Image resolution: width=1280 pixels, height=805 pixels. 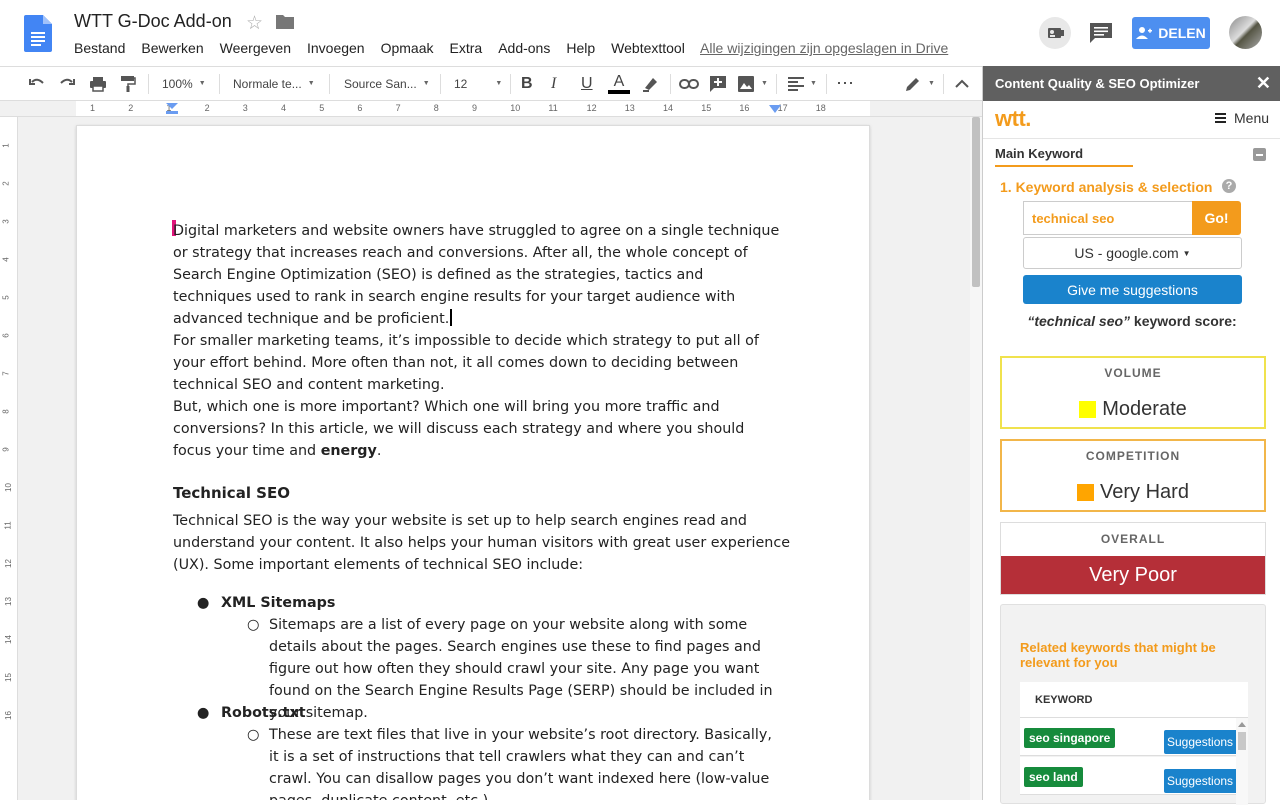 What do you see at coordinates (285, 21) in the screenshot?
I see `folder-icon` at bounding box center [285, 21].